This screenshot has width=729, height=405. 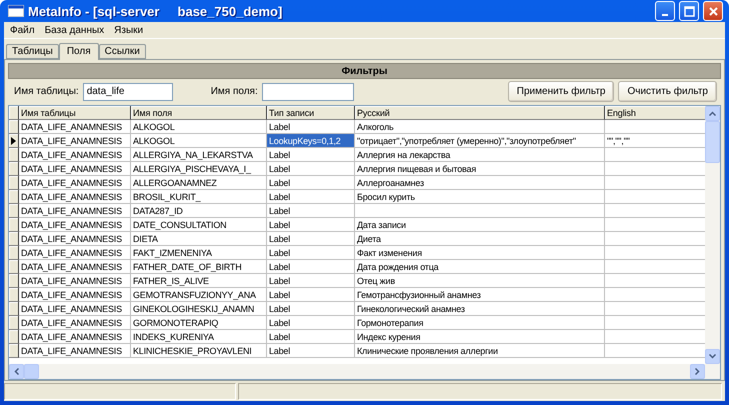 What do you see at coordinates (129, 30) in the screenshot?
I see `menu-item: Языки` at bounding box center [129, 30].